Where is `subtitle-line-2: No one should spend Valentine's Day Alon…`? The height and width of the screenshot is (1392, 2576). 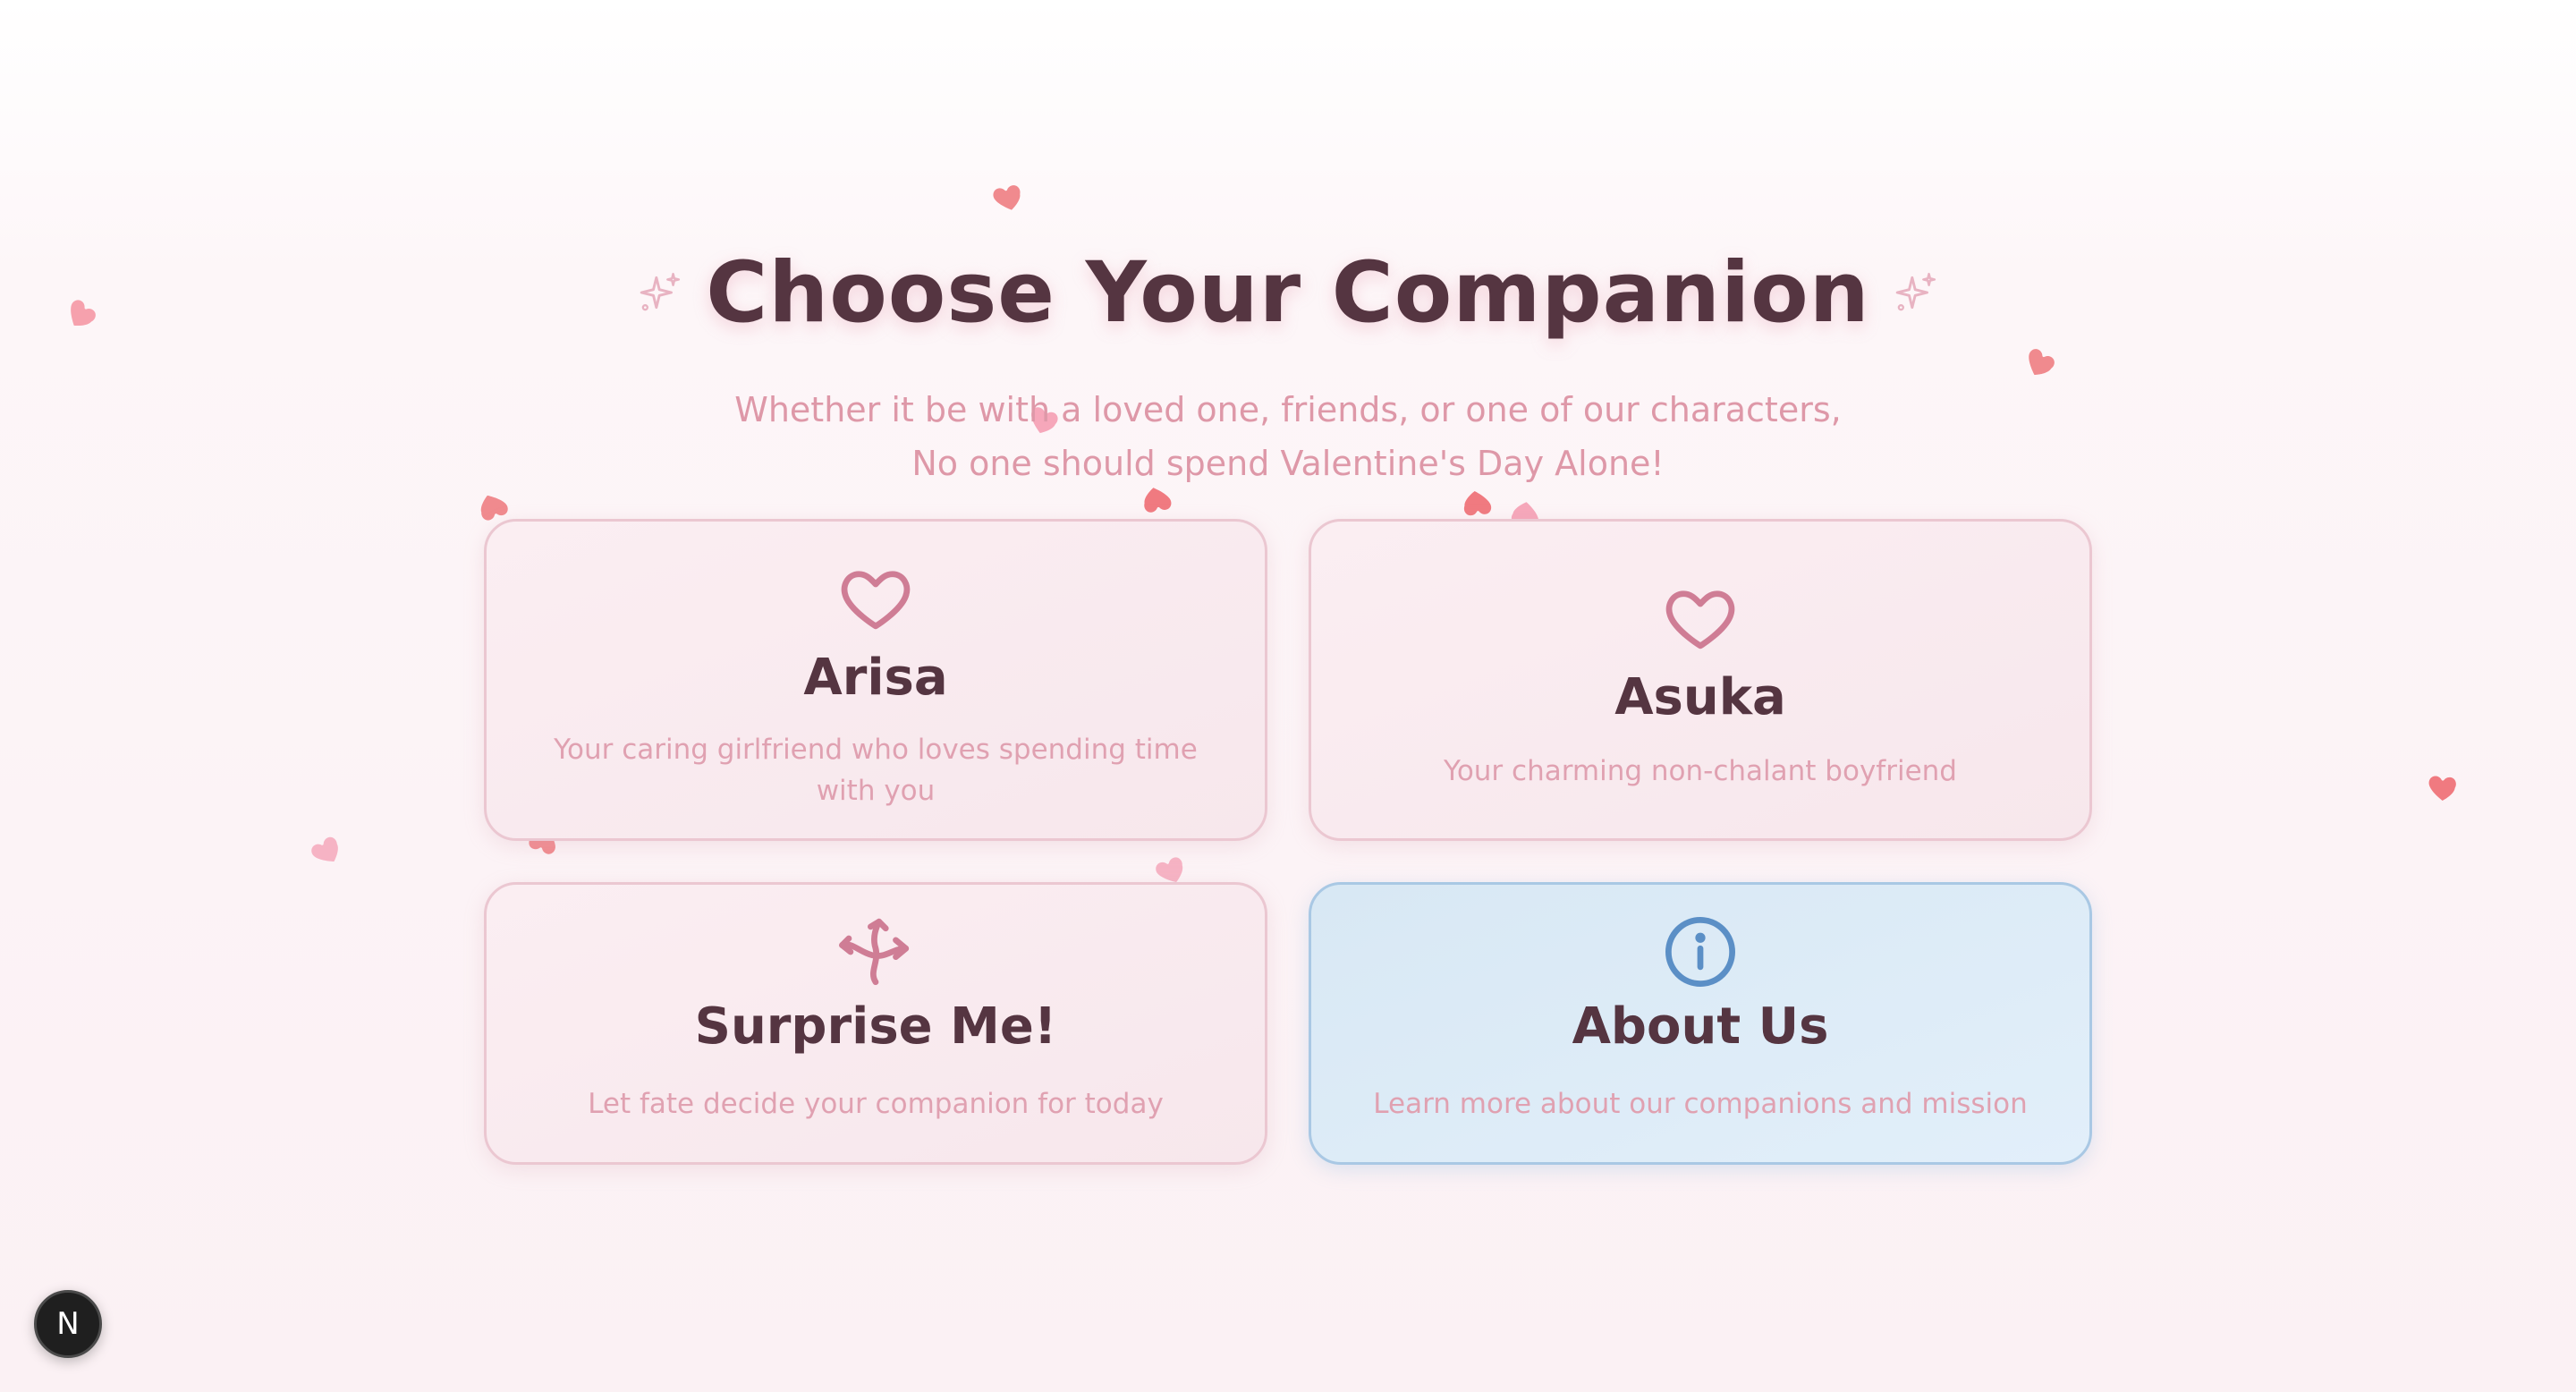
subtitle-line-2: No one should spend Valentine's Day Alon… is located at coordinates (1288, 463).